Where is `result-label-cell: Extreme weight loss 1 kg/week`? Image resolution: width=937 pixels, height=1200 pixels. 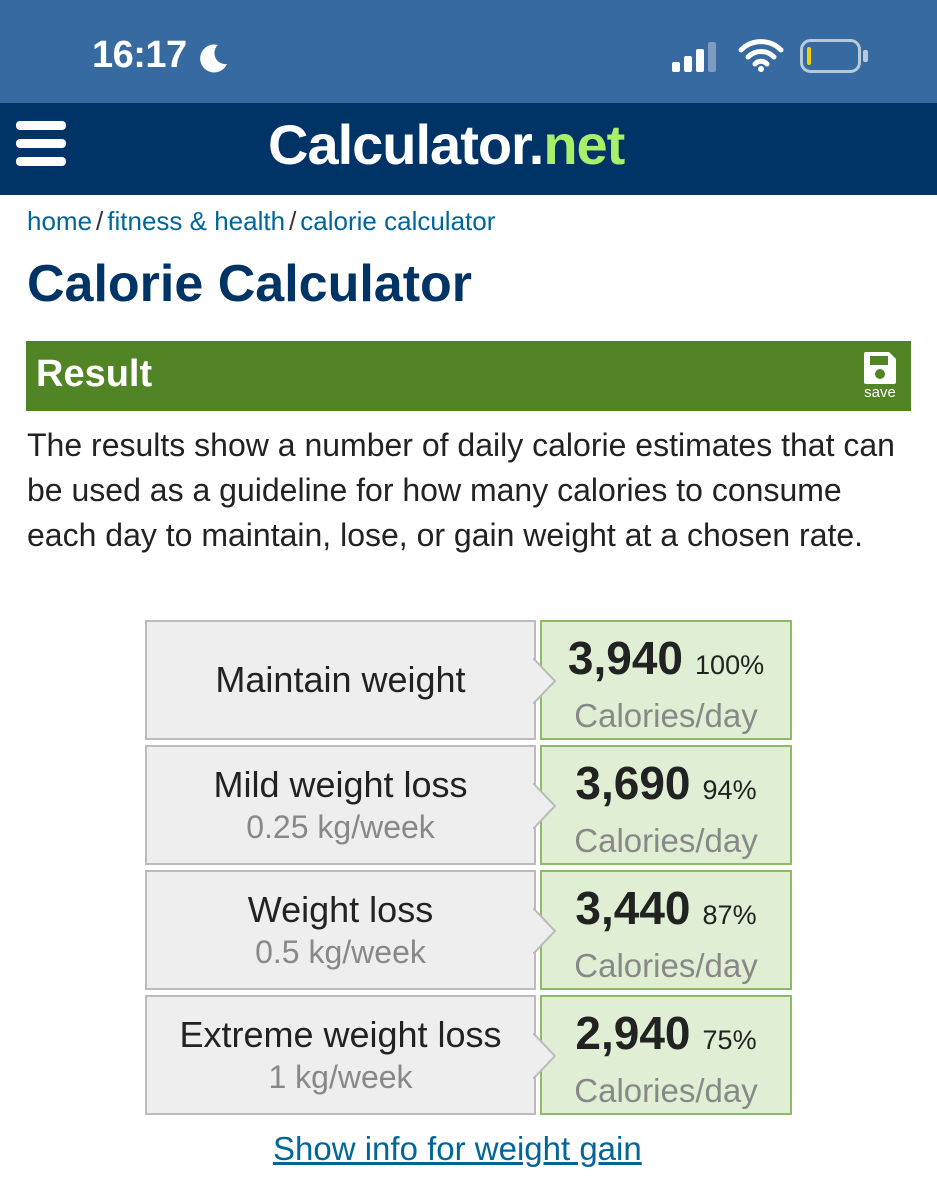
result-label-cell: Extreme weight loss 1 kg/week is located at coordinates (340, 1055).